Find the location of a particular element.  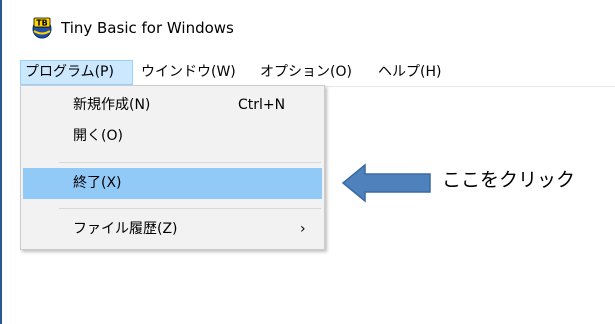

menu-options: オプション(O) is located at coordinates (306, 72).